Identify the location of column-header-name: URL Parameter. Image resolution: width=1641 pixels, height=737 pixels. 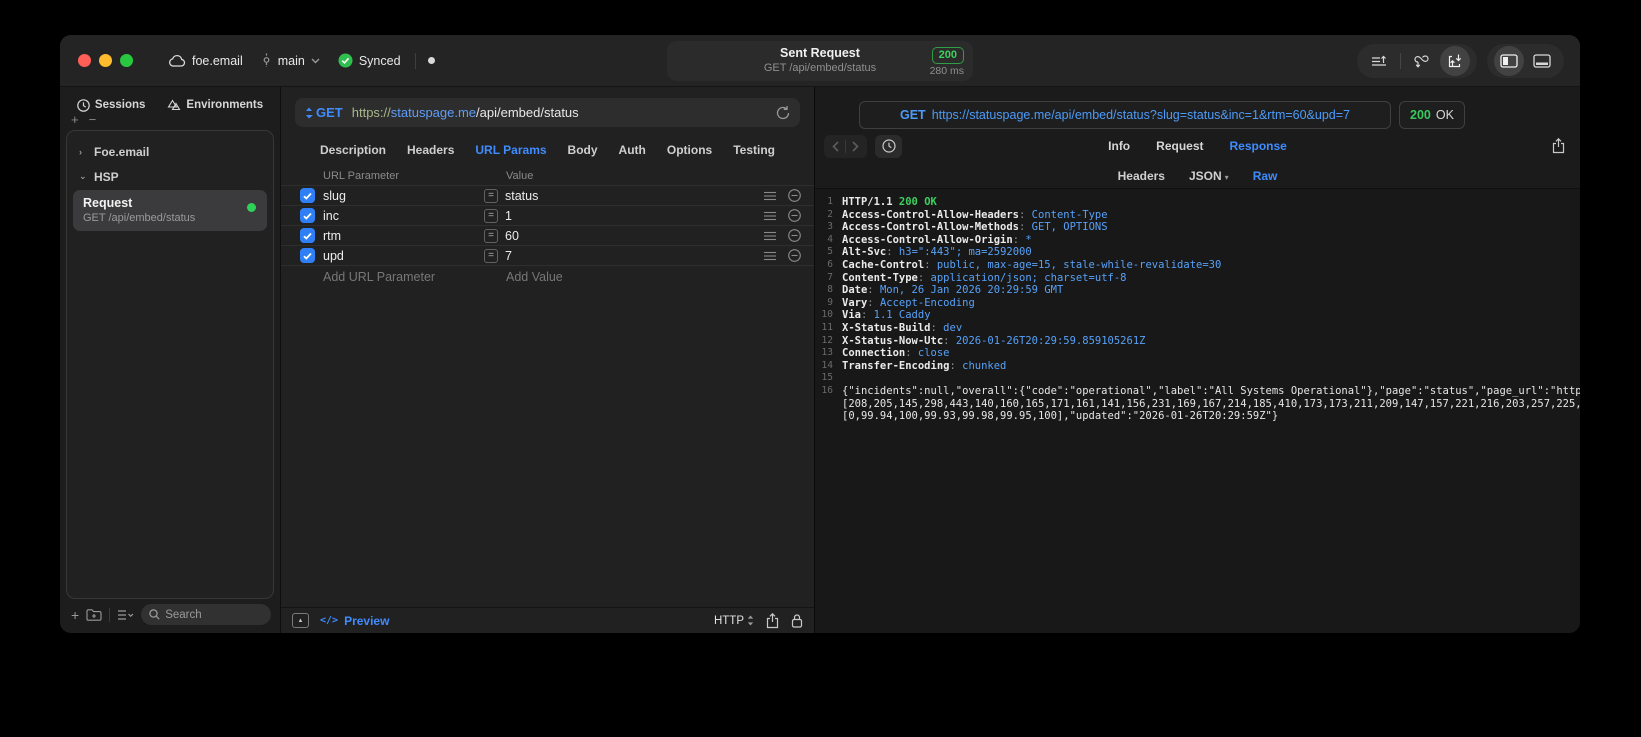
(361, 176).